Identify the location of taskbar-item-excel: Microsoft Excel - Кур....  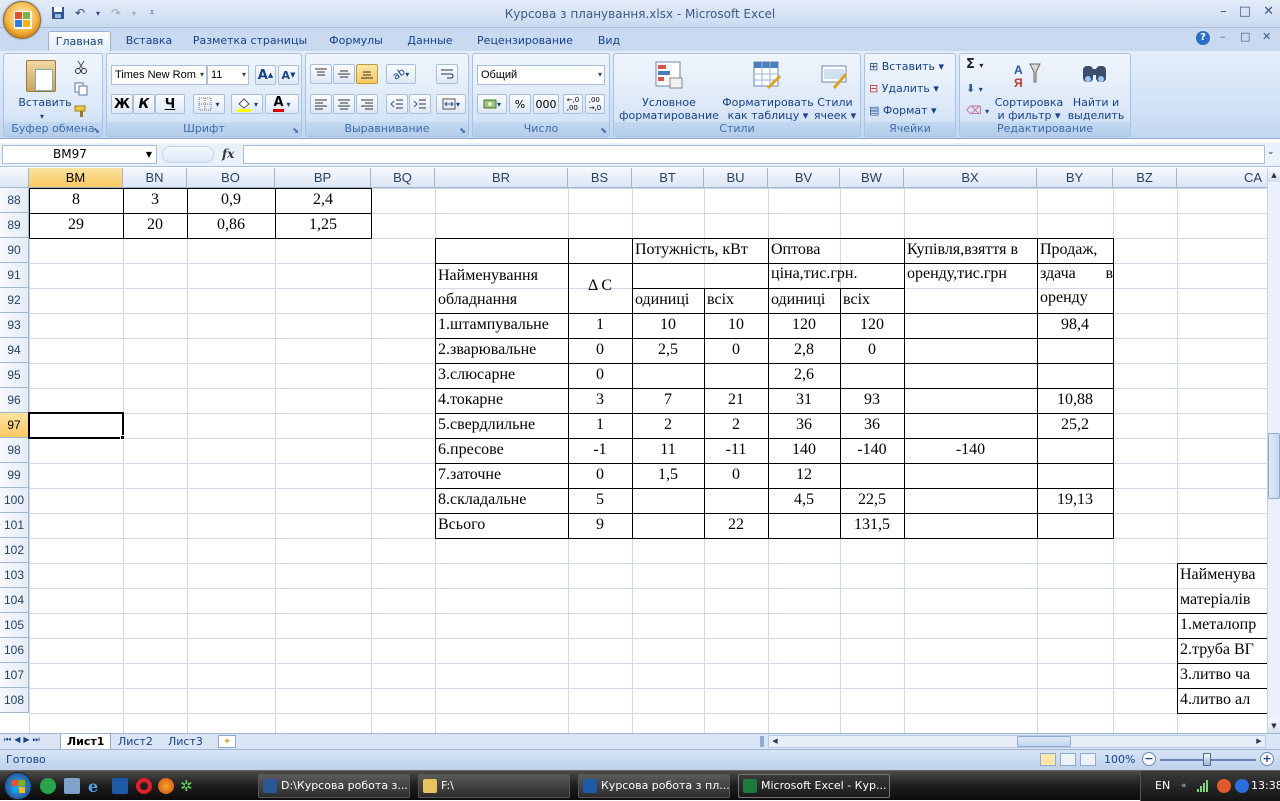
(814, 786).